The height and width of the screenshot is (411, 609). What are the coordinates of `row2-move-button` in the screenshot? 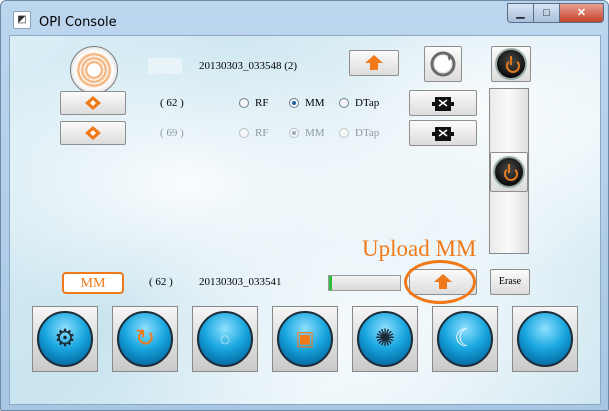 It's located at (93, 133).